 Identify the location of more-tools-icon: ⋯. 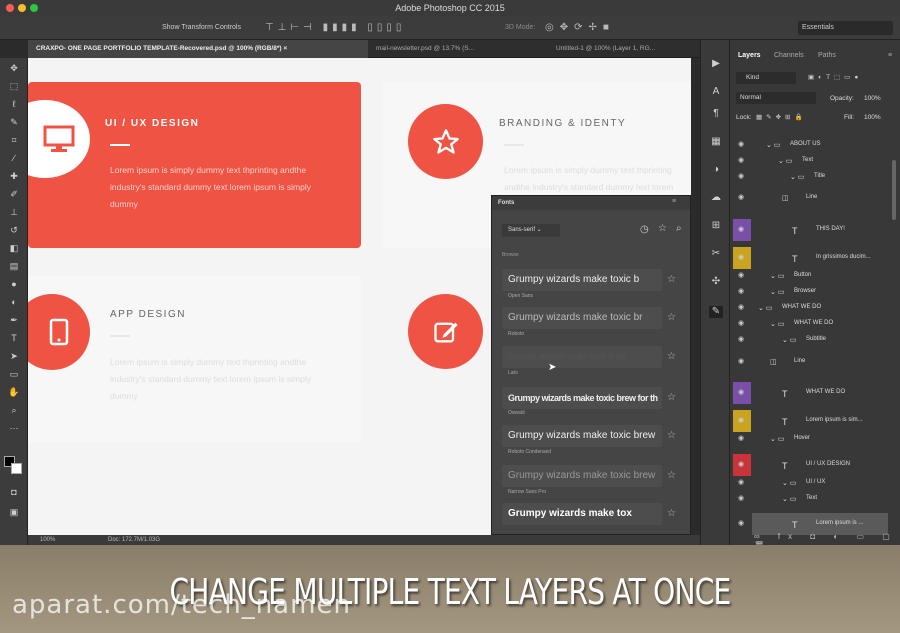
(14, 428).